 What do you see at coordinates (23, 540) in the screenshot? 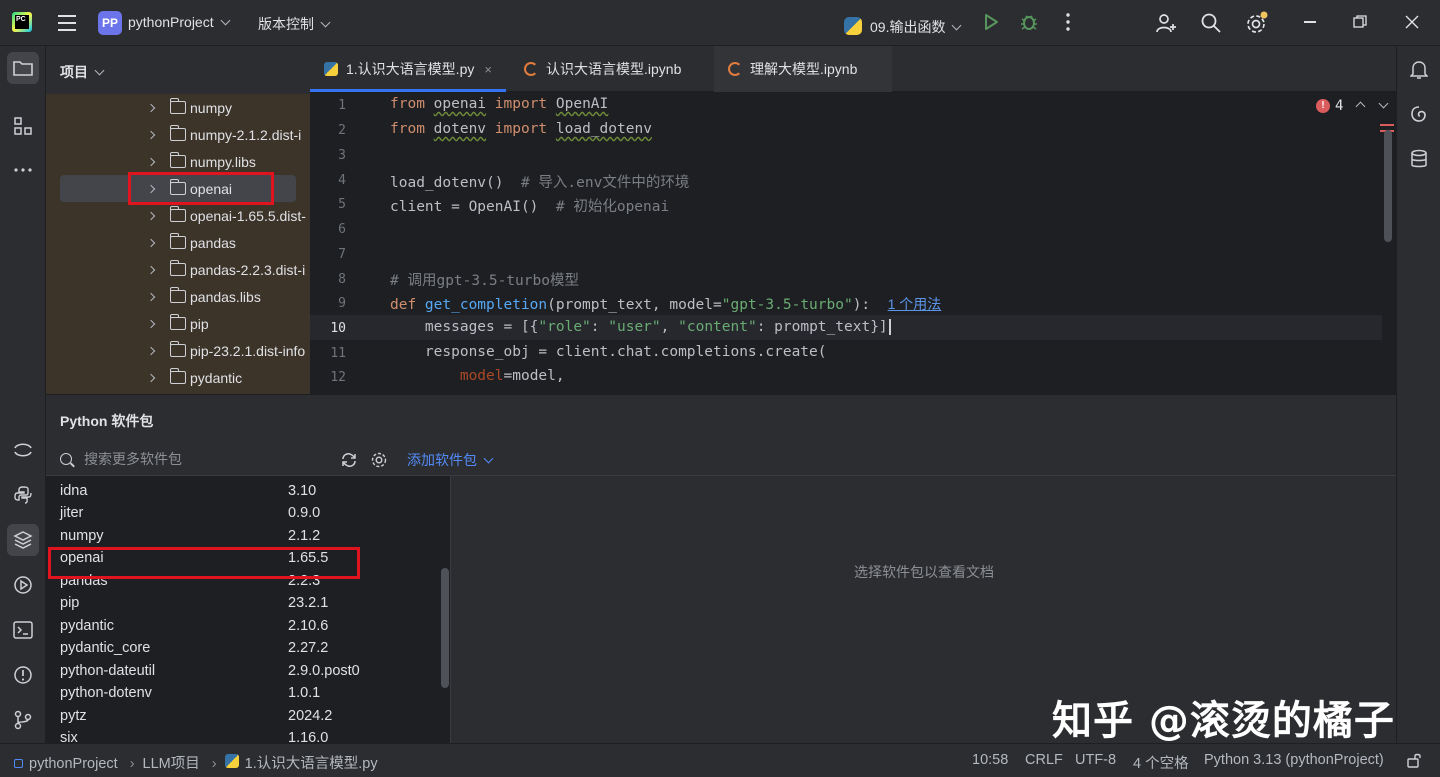
I see `python-packages-icon` at bounding box center [23, 540].